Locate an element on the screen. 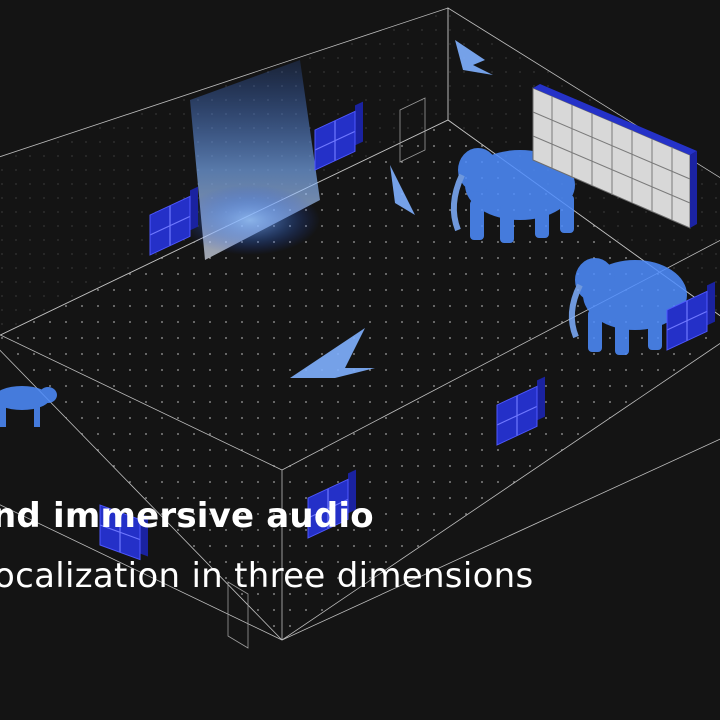  cheetah-hologram is located at coordinates (28, 406).